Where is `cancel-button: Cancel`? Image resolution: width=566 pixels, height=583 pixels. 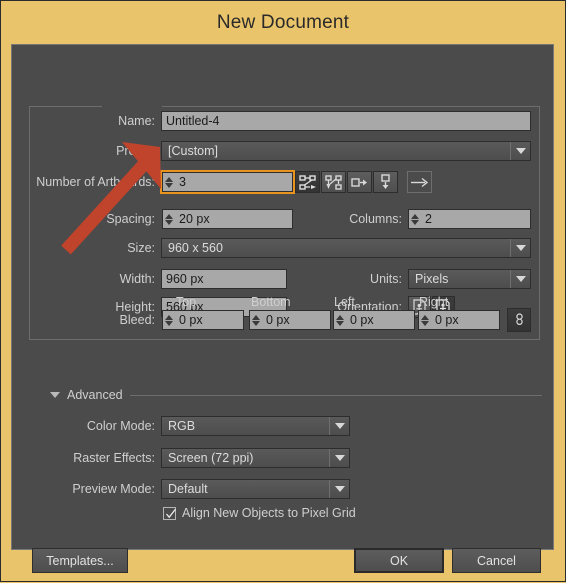
cancel-button: Cancel is located at coordinates (496, 560).